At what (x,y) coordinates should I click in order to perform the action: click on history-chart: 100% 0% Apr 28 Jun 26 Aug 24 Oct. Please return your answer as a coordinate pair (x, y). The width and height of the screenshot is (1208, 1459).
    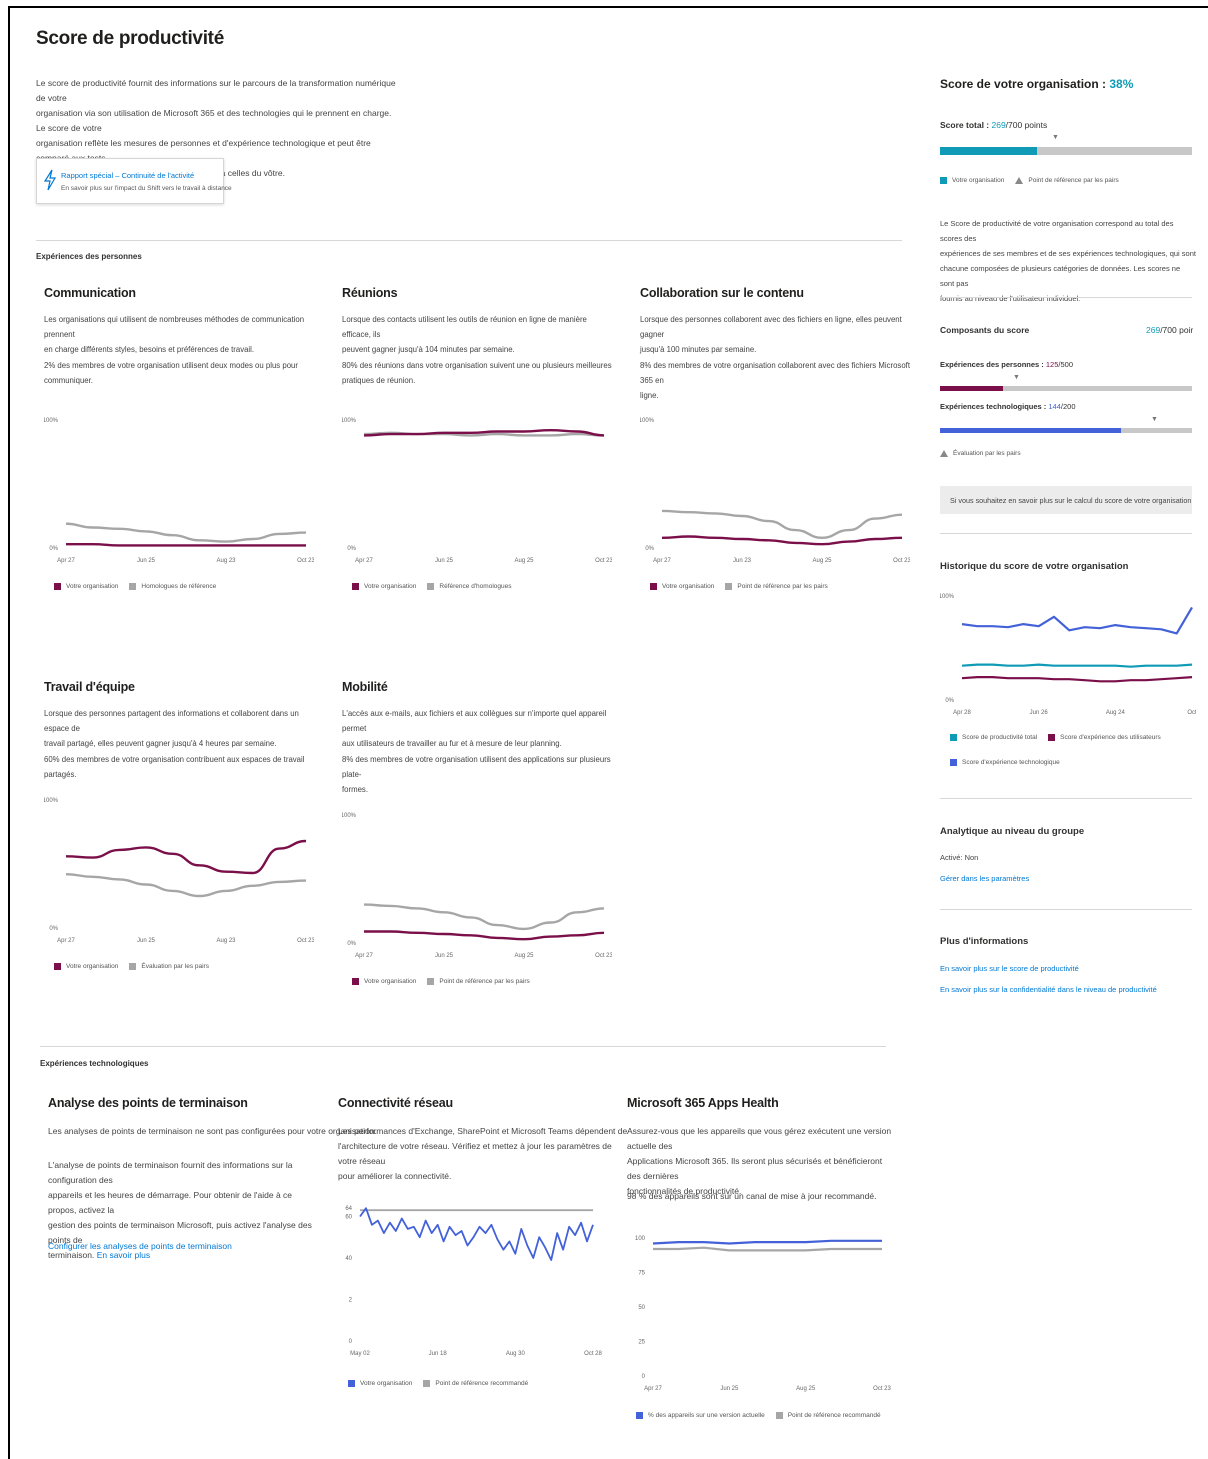
    Looking at the image, I should click on (1068, 655).